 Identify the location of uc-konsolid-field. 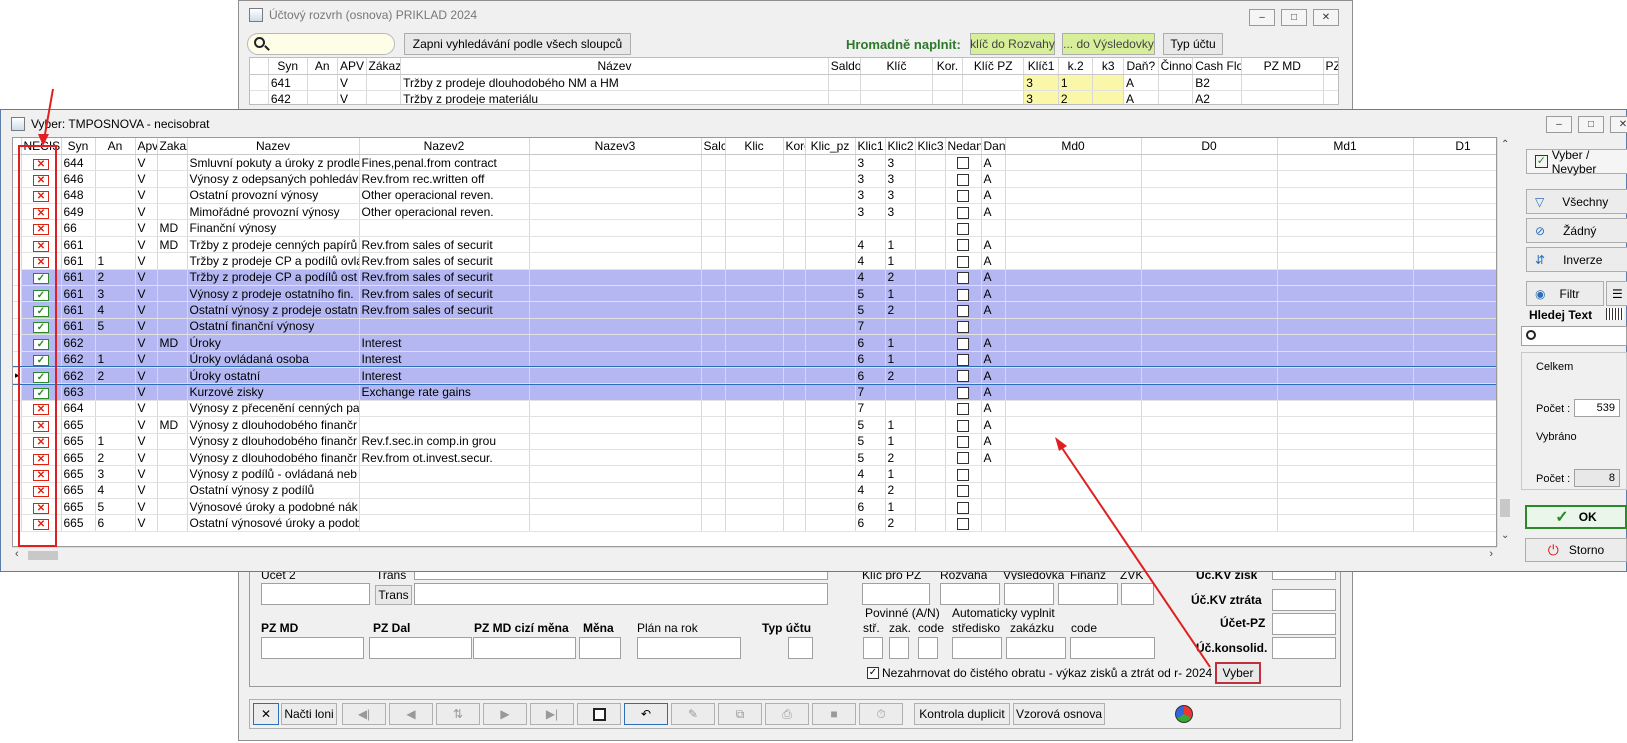
(1304, 648).